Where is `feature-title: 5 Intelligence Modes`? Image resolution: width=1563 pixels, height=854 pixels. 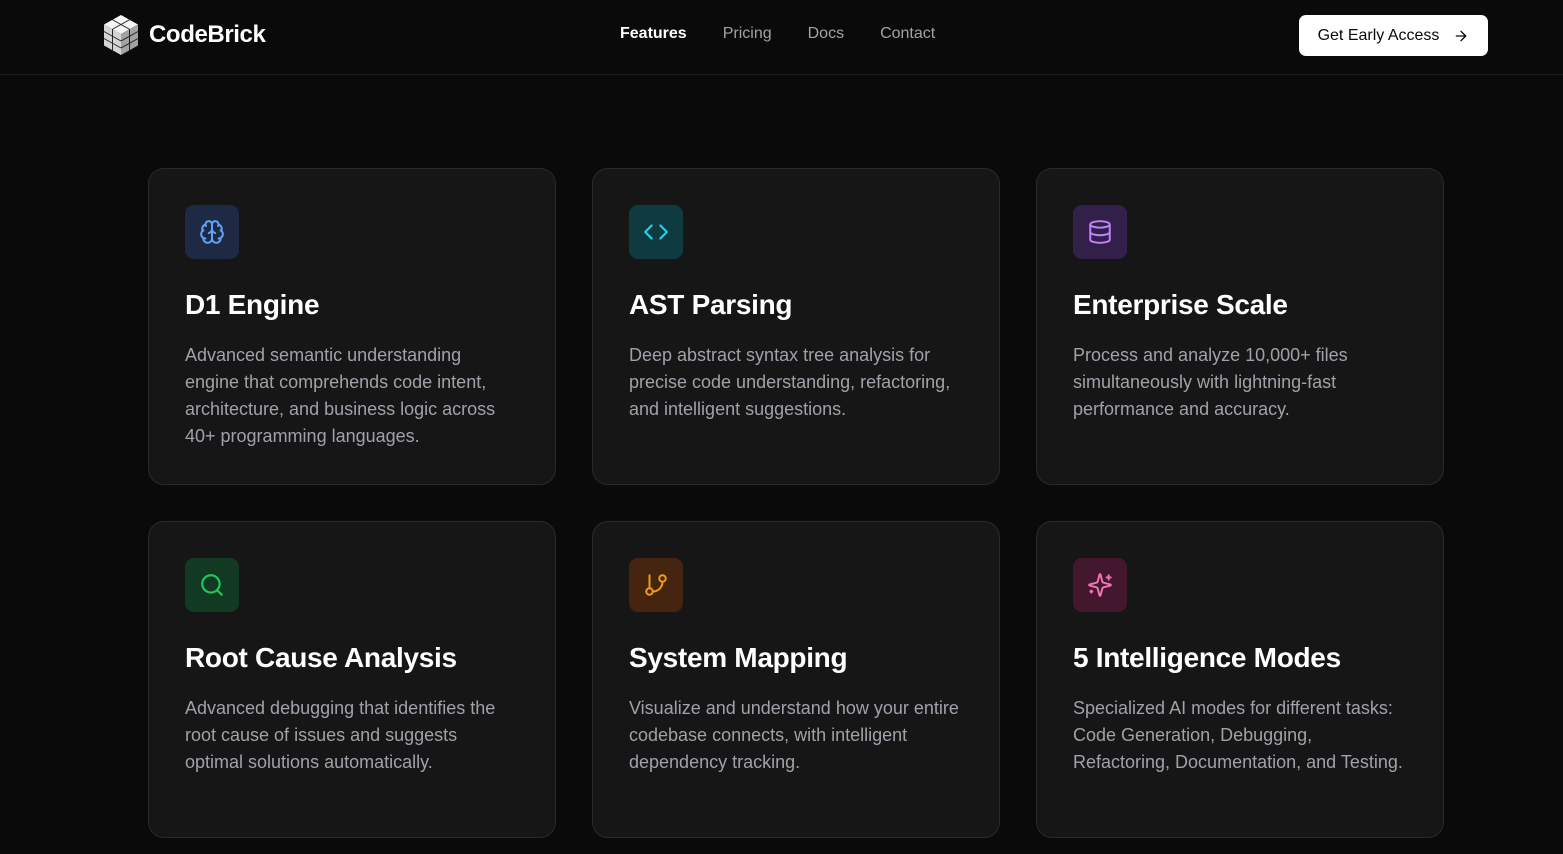
feature-title: 5 Intelligence Modes is located at coordinates (1207, 657).